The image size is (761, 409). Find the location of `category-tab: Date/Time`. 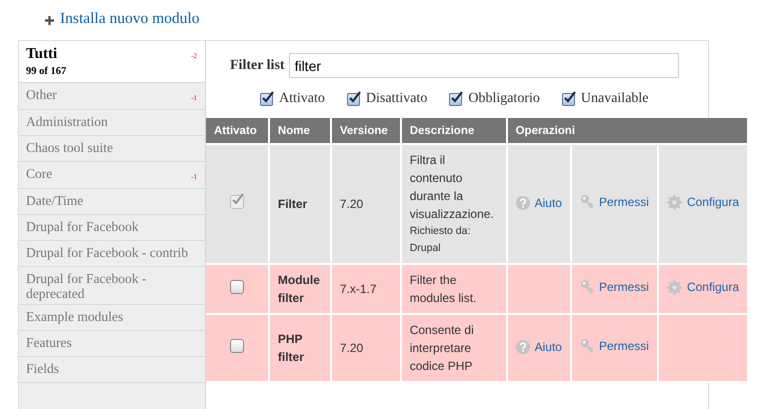

category-tab: Date/Time is located at coordinates (112, 202).